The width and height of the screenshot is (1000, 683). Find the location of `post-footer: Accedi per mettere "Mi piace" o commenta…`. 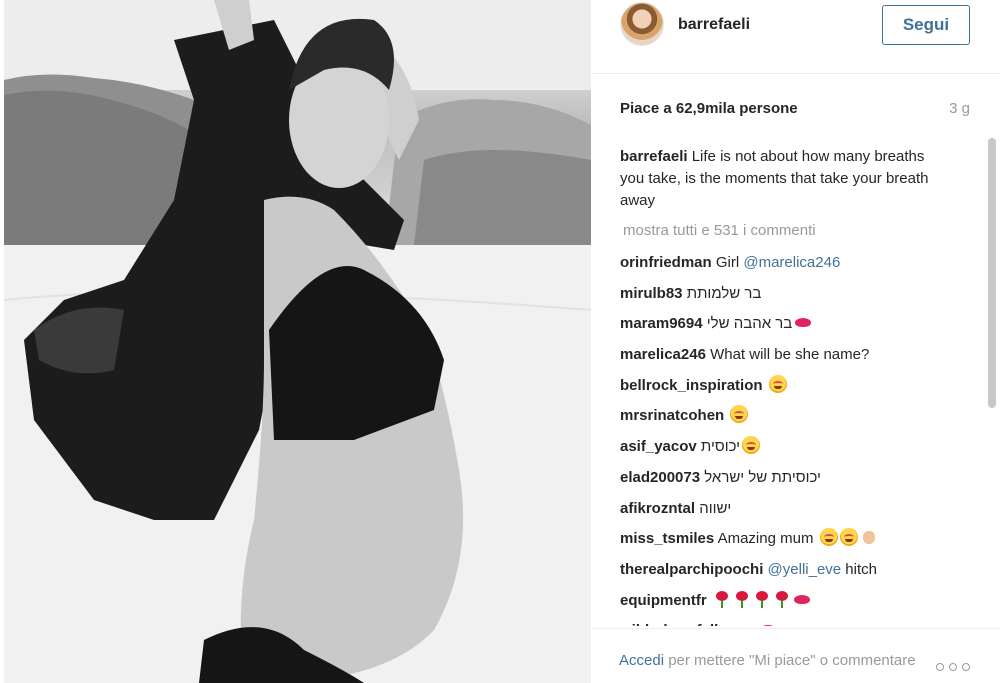

post-footer: Accedi per mettere "Mi piace" o commenta… is located at coordinates (796, 655).